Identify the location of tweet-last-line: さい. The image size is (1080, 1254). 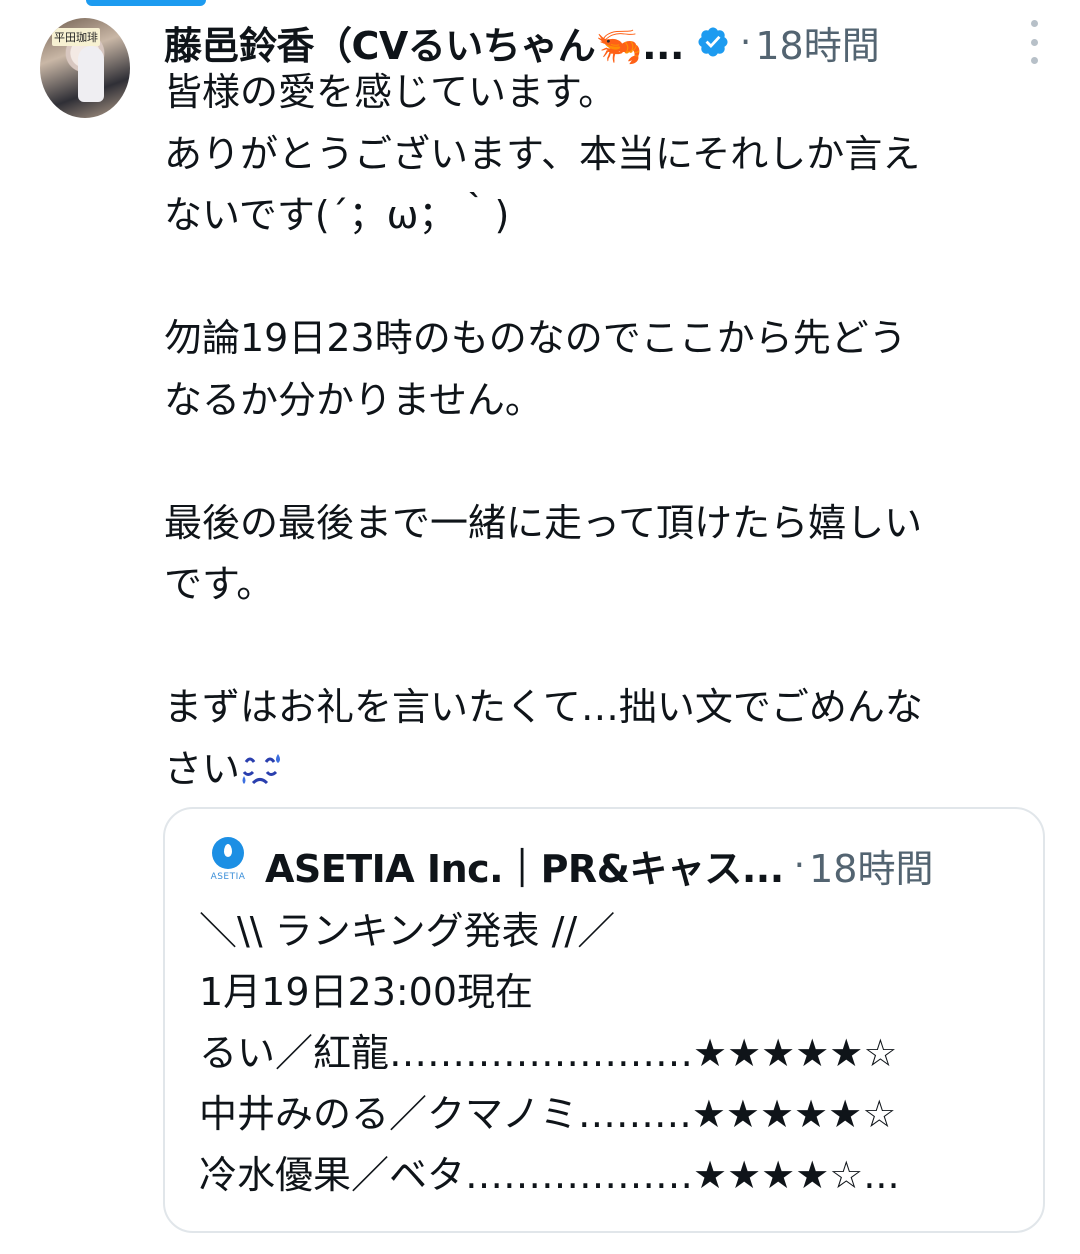
(609, 770).